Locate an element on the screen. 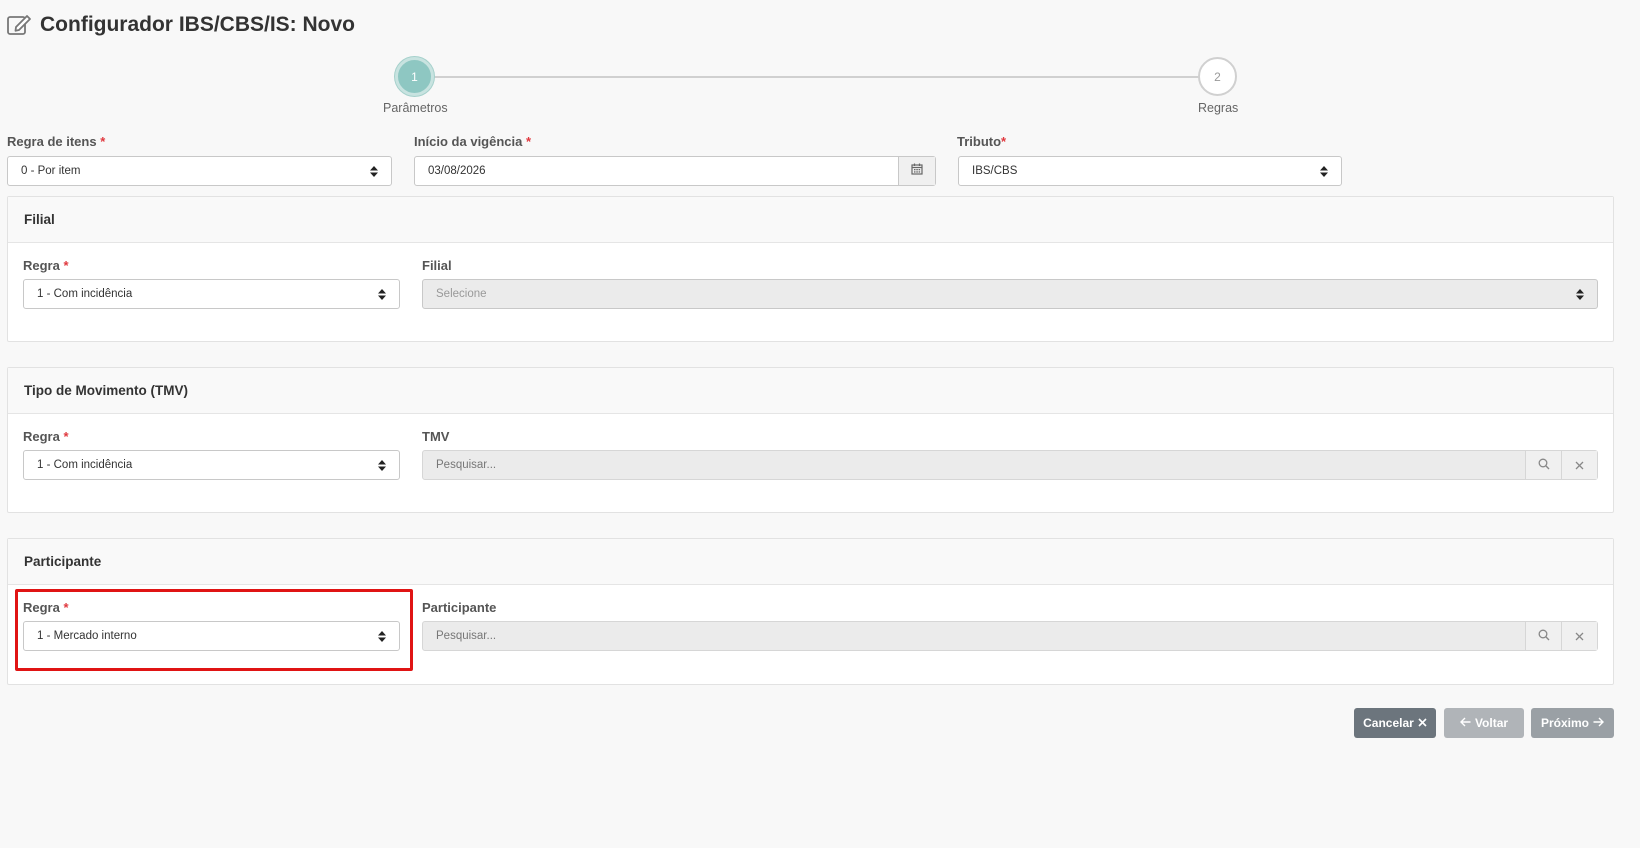 Image resolution: width=1640 pixels, height=853 pixels. tmv-panel-title: Tipo de Movimento (TMV) is located at coordinates (810, 391).